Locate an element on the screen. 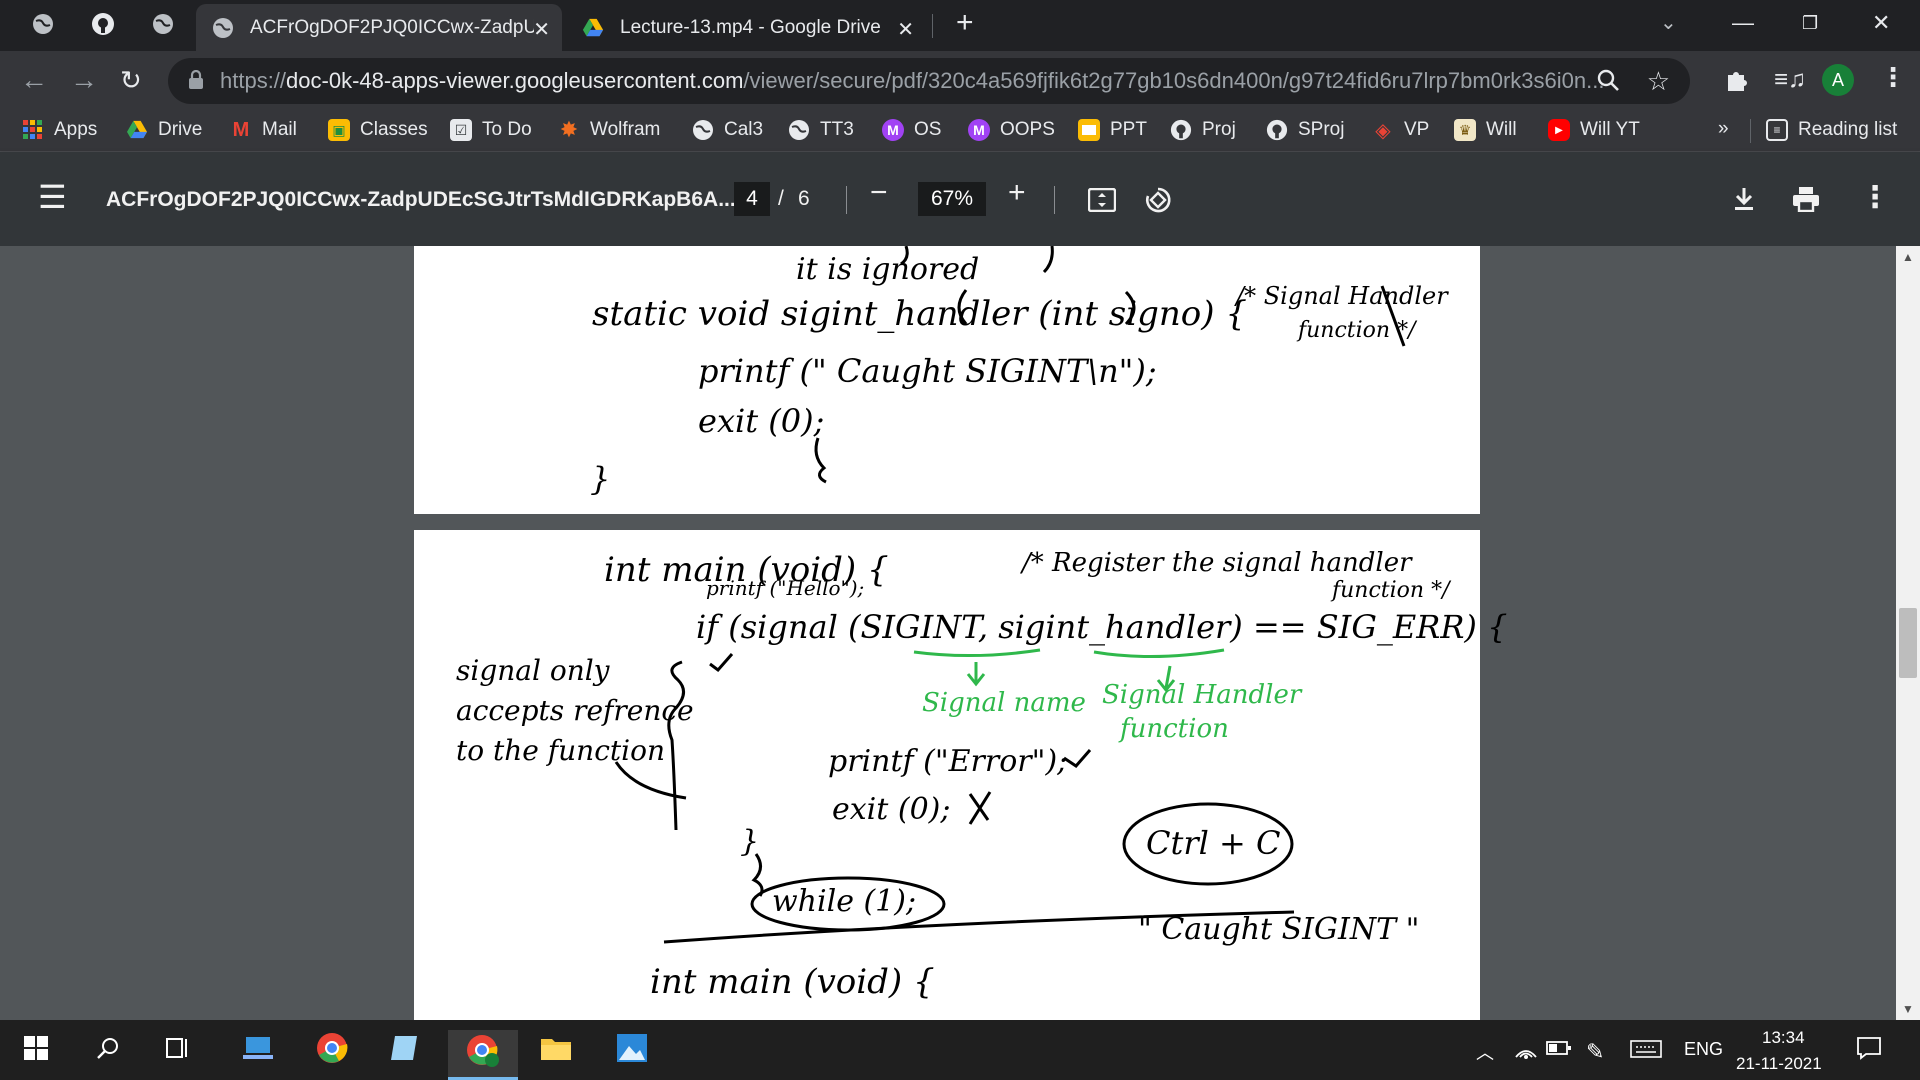 The height and width of the screenshot is (1080, 1920). media-control-icon: ≡♫ is located at coordinates (1790, 80).